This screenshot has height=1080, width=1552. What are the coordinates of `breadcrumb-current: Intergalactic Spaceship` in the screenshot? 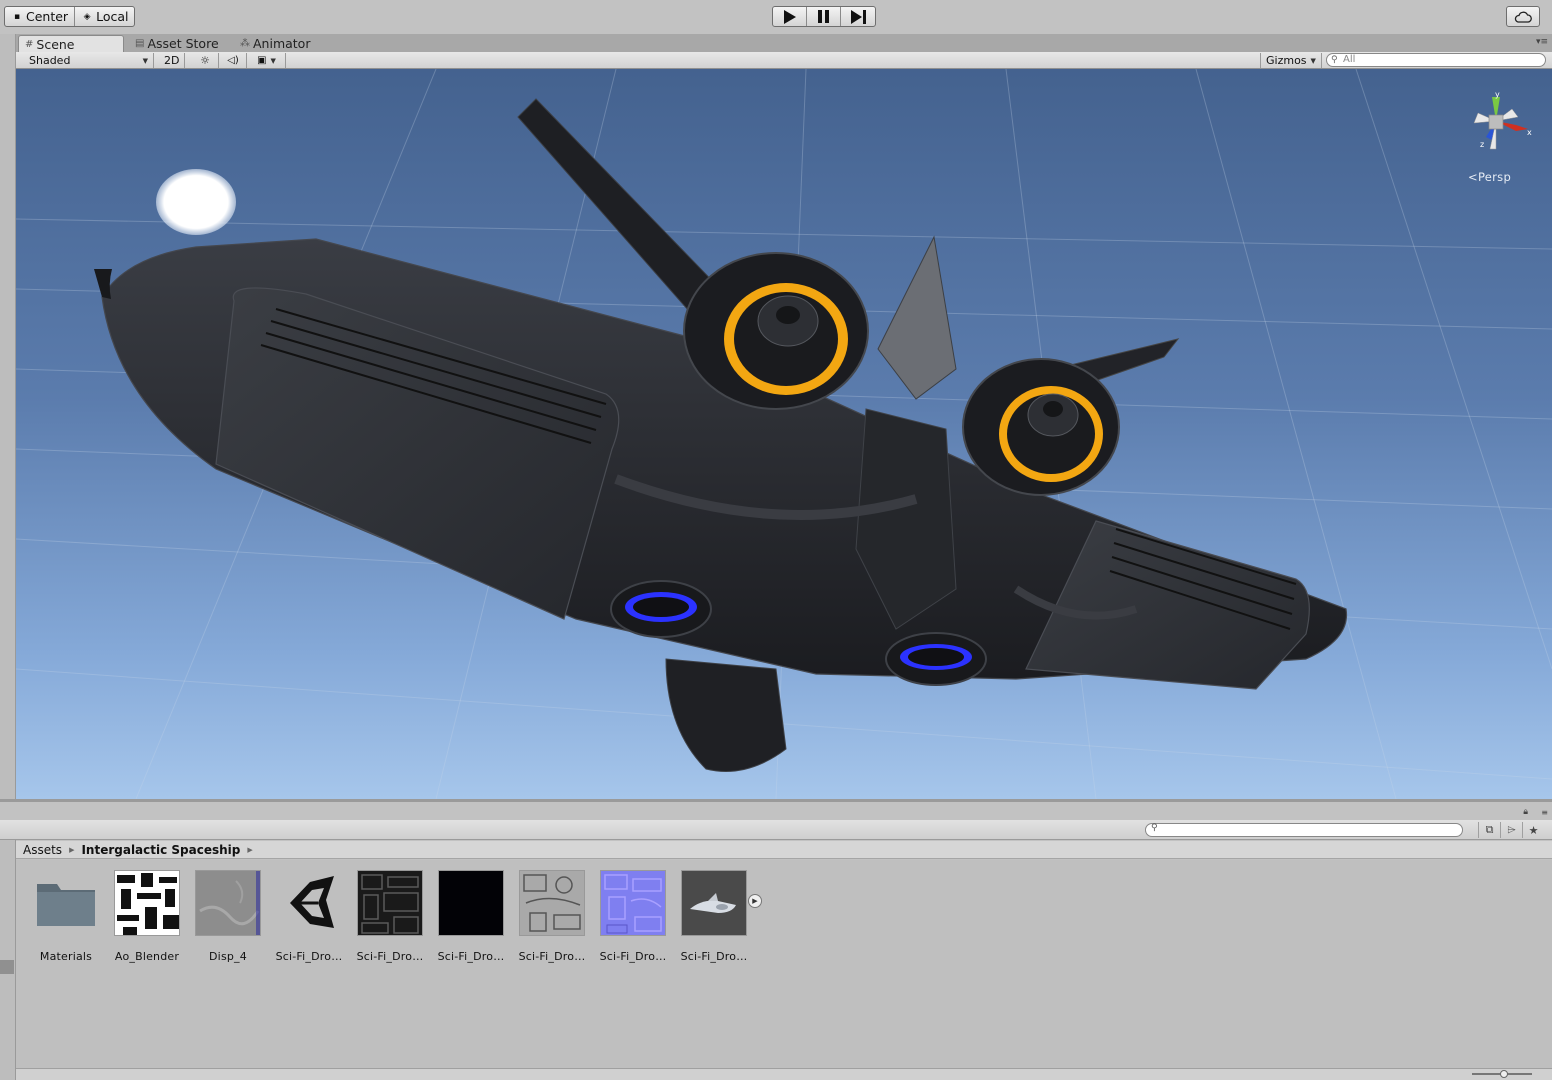 It's located at (160, 850).